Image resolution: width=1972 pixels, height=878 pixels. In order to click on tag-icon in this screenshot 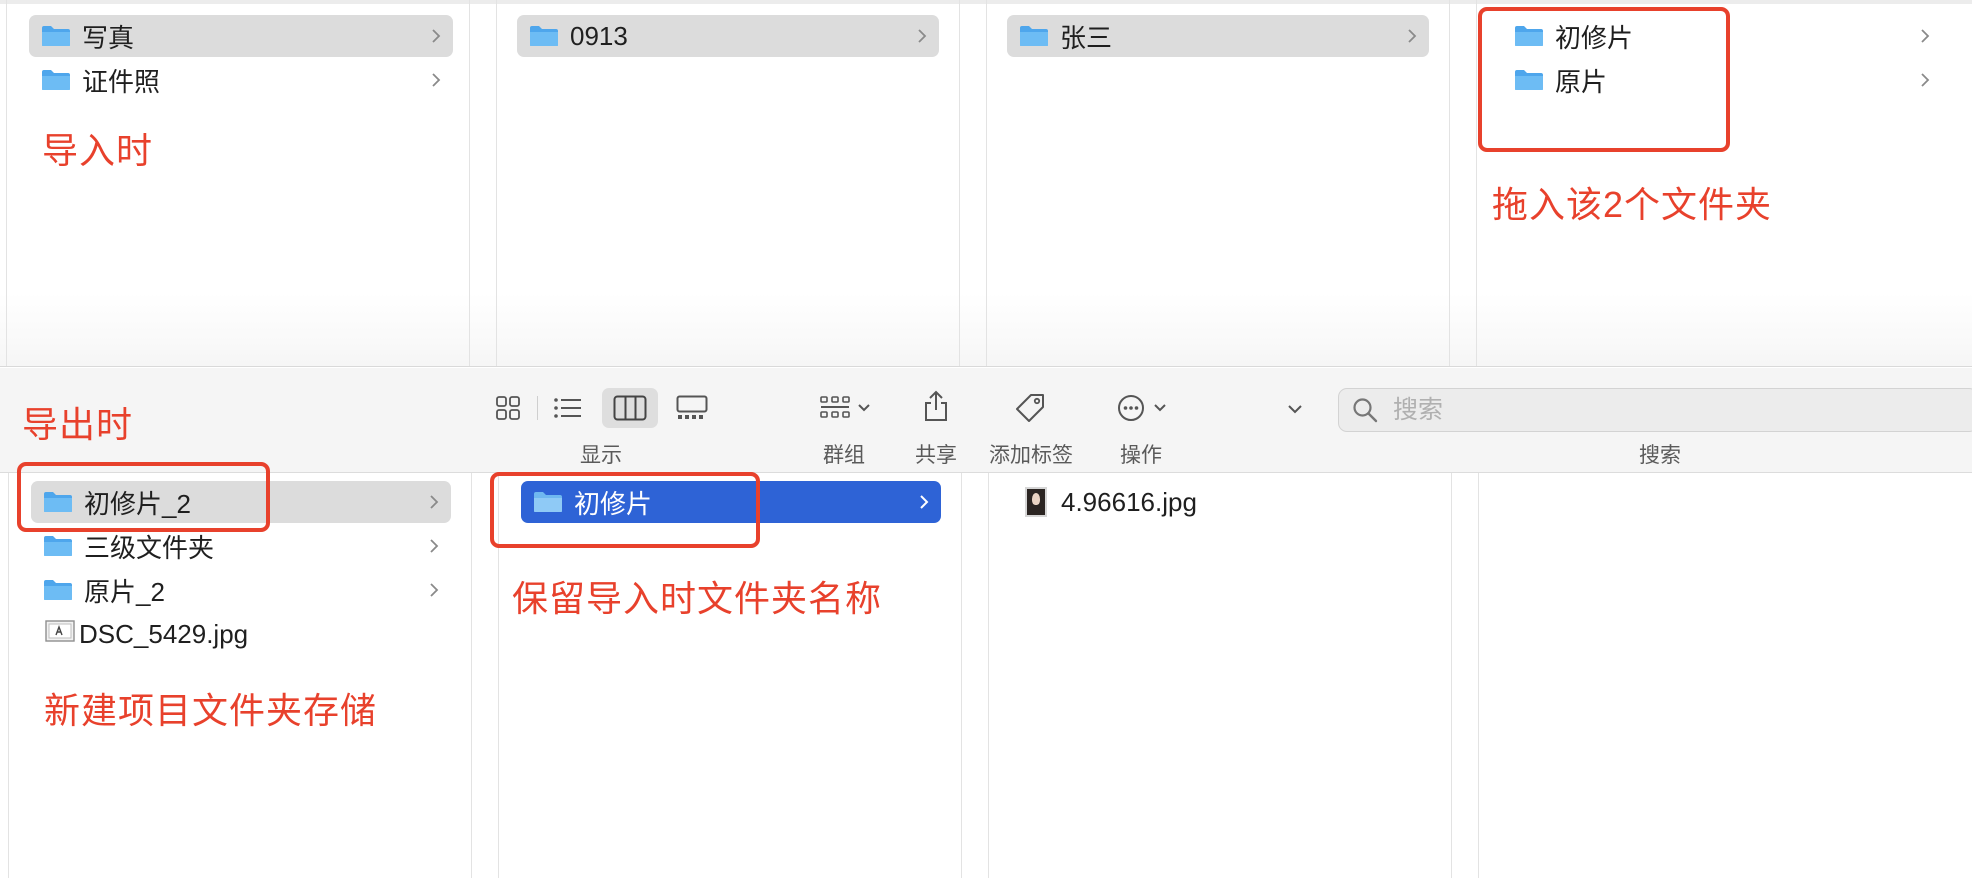, I will do `click(1030, 408)`.